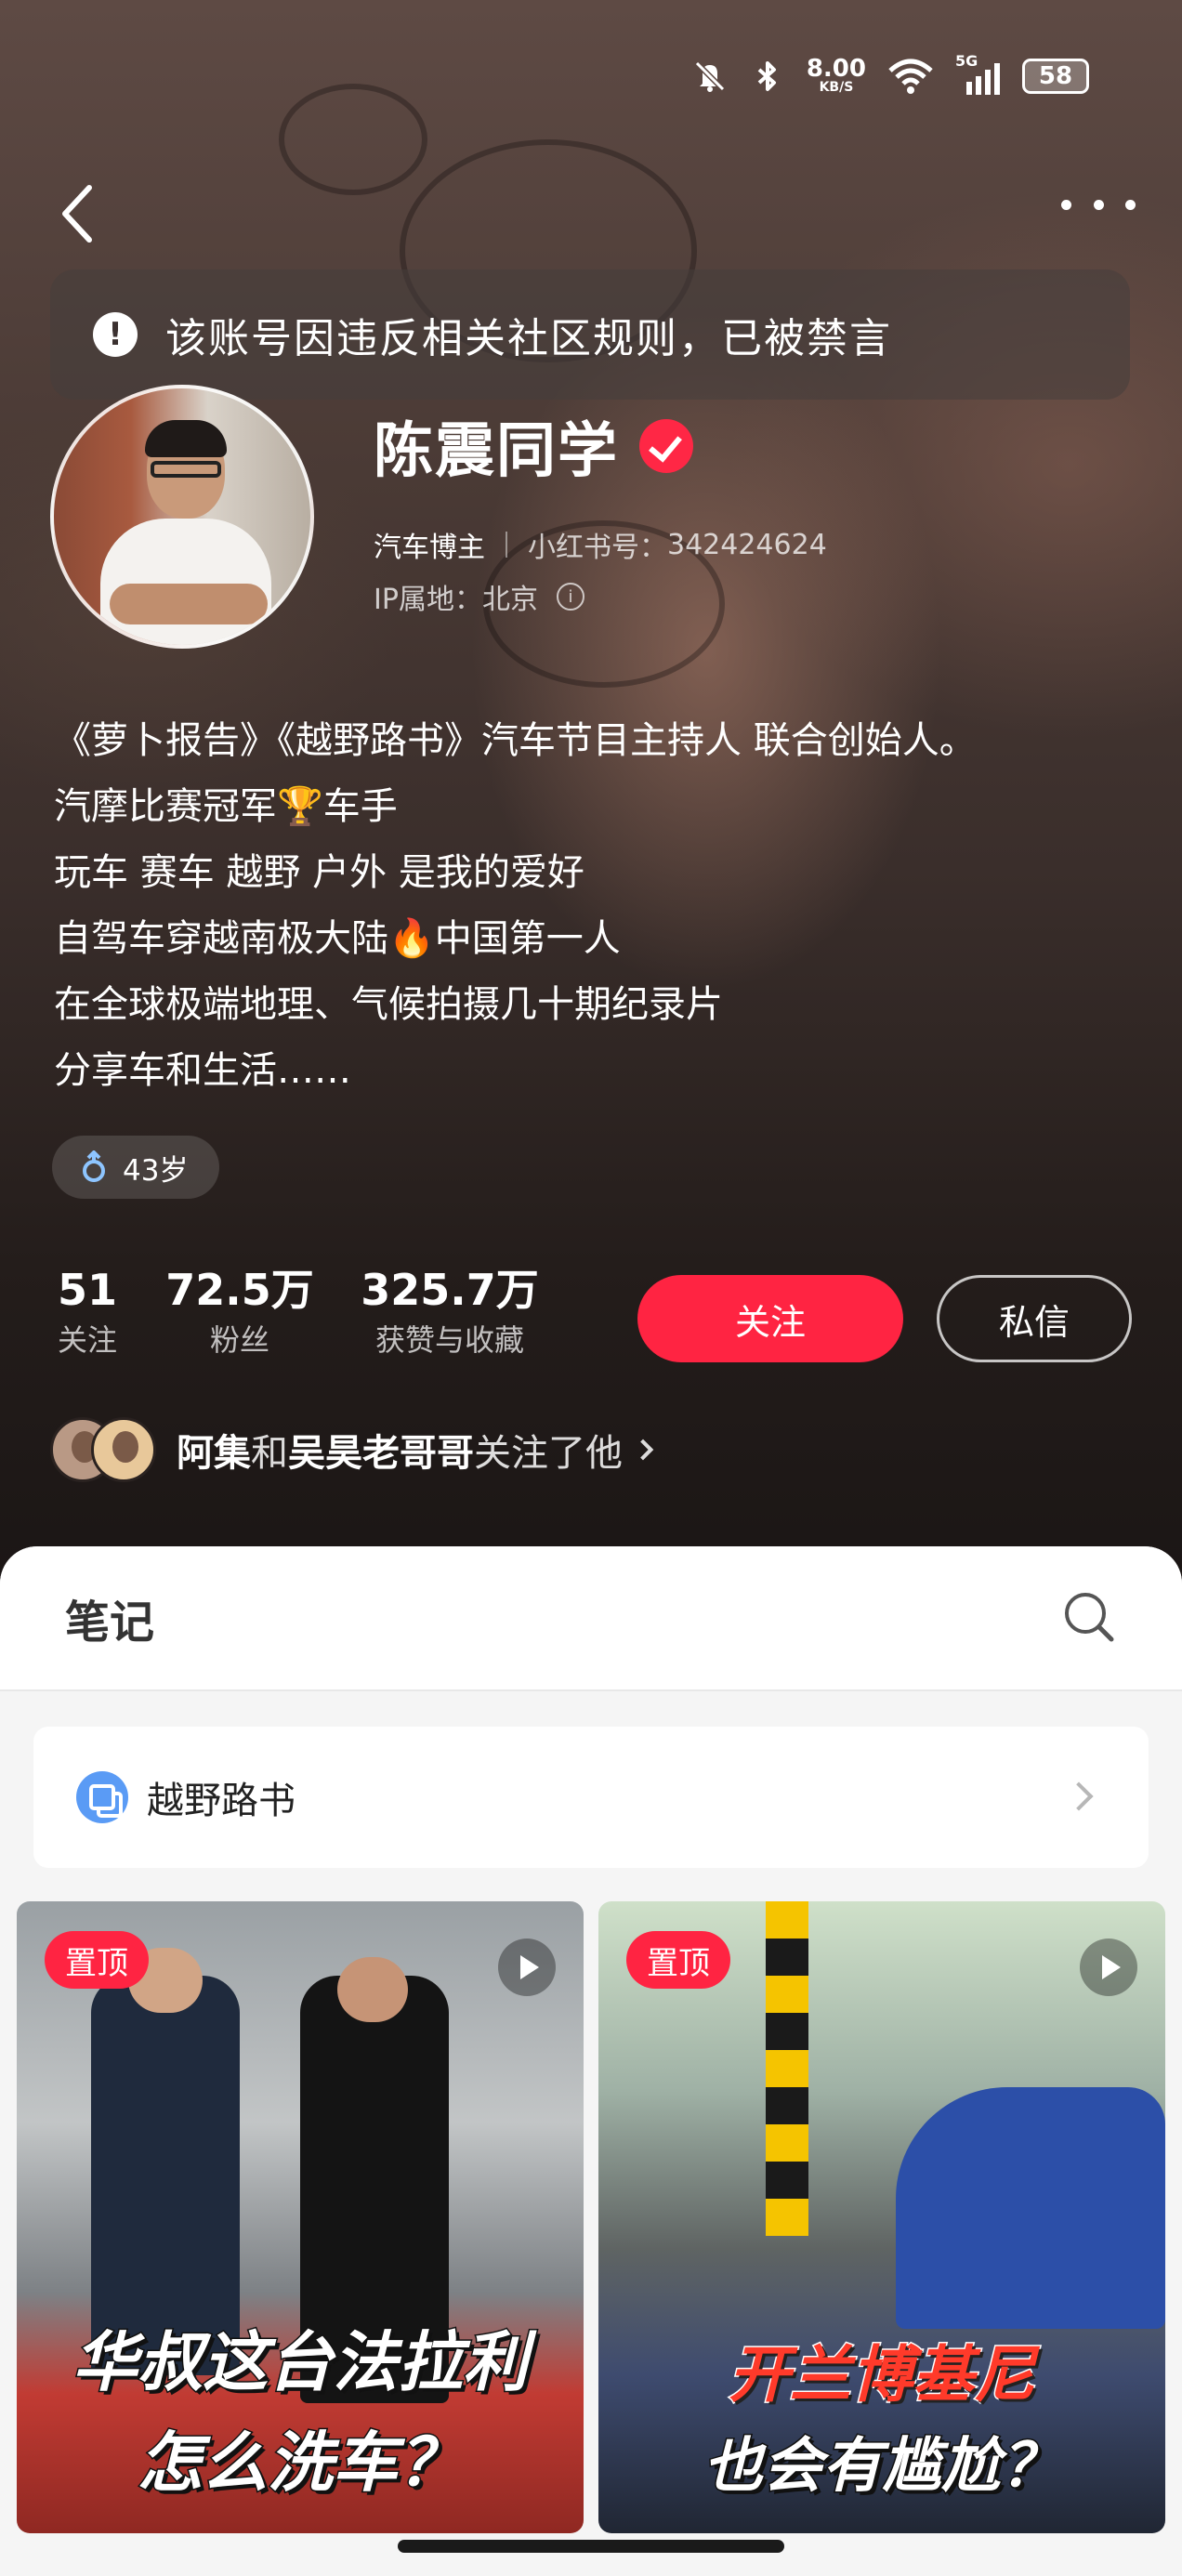  I want to click on follow-button: 关注, so click(770, 1318).